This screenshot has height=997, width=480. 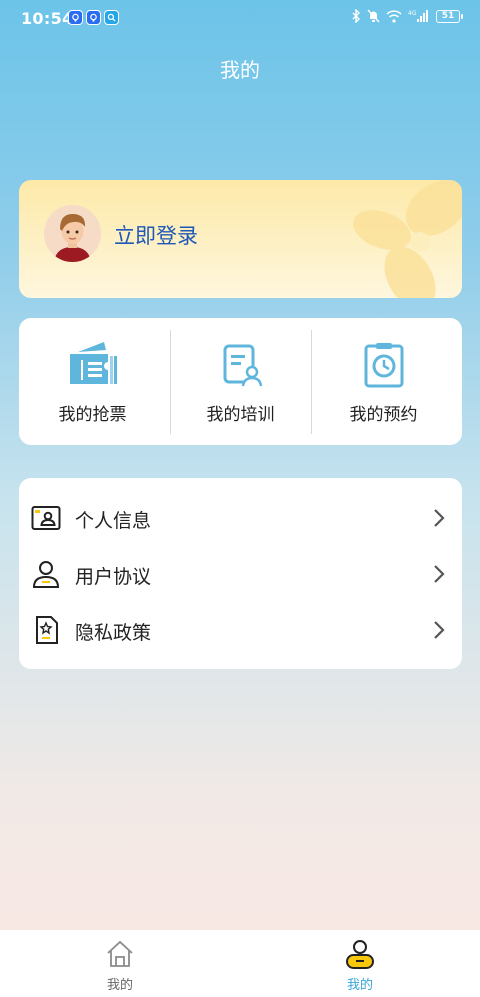 What do you see at coordinates (46, 518) in the screenshot?
I see `id-card-icon` at bounding box center [46, 518].